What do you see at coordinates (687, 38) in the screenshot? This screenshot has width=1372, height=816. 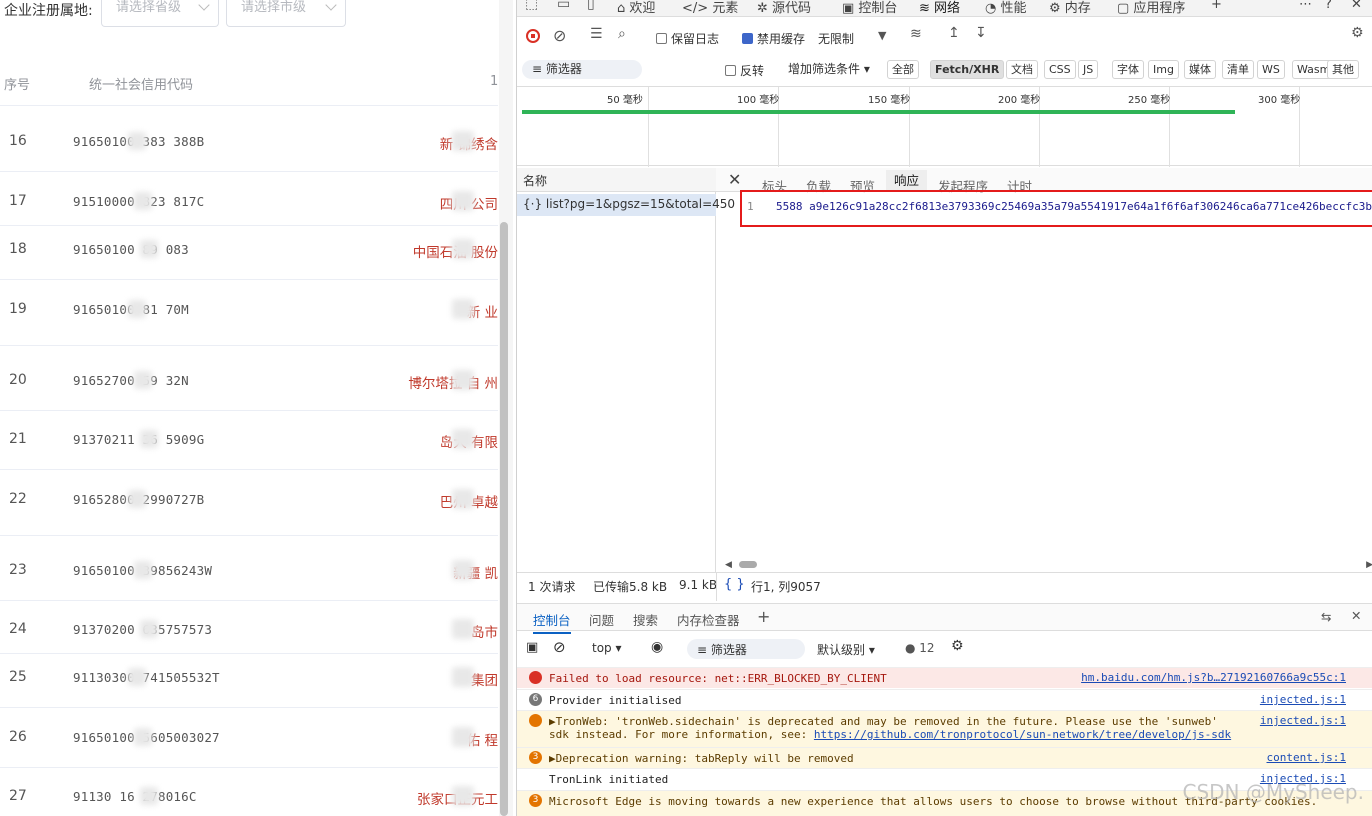 I see `preserve-log-checkbox: 保留日志` at bounding box center [687, 38].